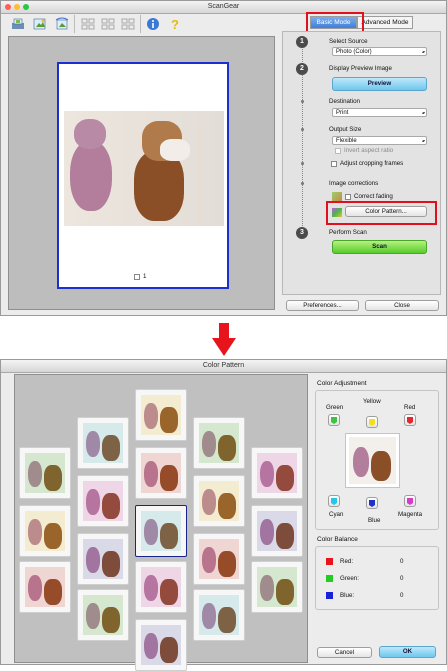  I want to click on green-balance-swatch, so click(329, 578).